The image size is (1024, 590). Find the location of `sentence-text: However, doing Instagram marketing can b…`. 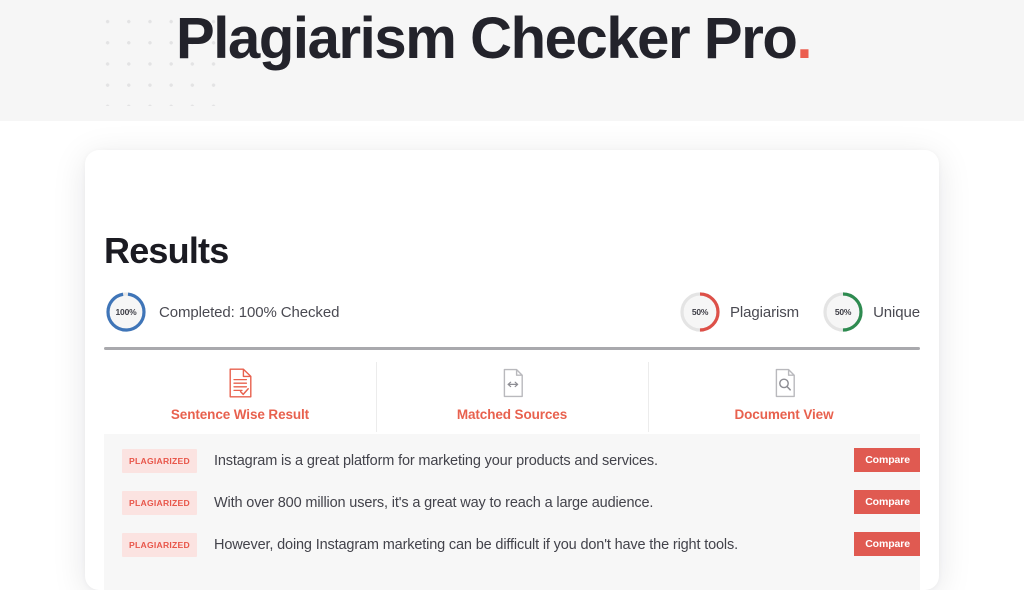

sentence-text: However, doing Instagram marketing can b… is located at coordinates (476, 545).